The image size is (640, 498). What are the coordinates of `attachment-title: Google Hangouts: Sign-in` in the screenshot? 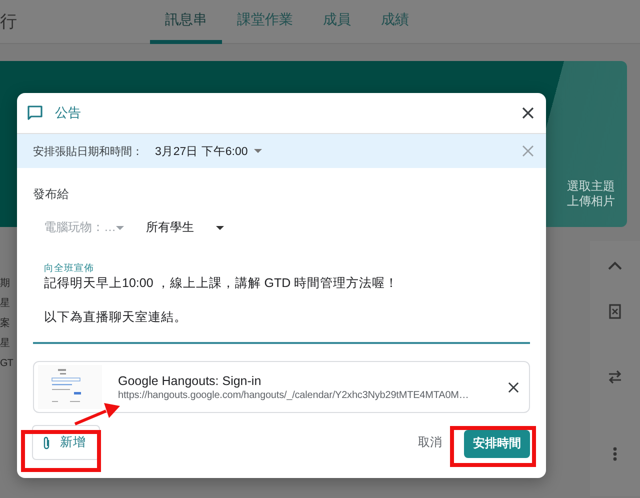 It's located at (190, 381).